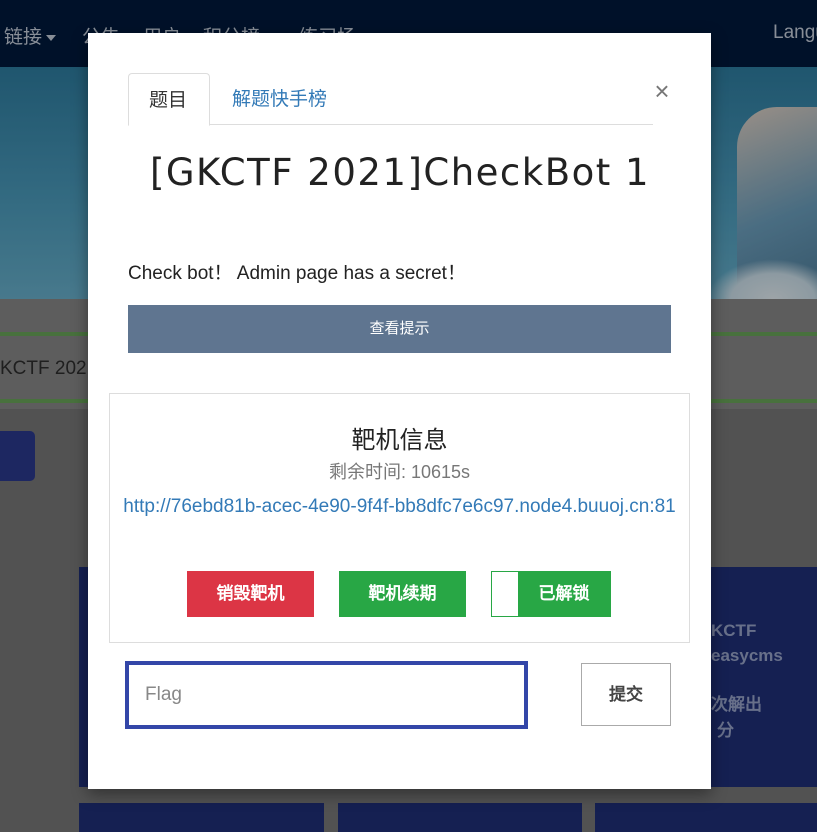 The height and width of the screenshot is (832, 817). What do you see at coordinates (400, 172) in the screenshot?
I see `challenge-title: [GKCTF 2021]CheckBot 1` at bounding box center [400, 172].